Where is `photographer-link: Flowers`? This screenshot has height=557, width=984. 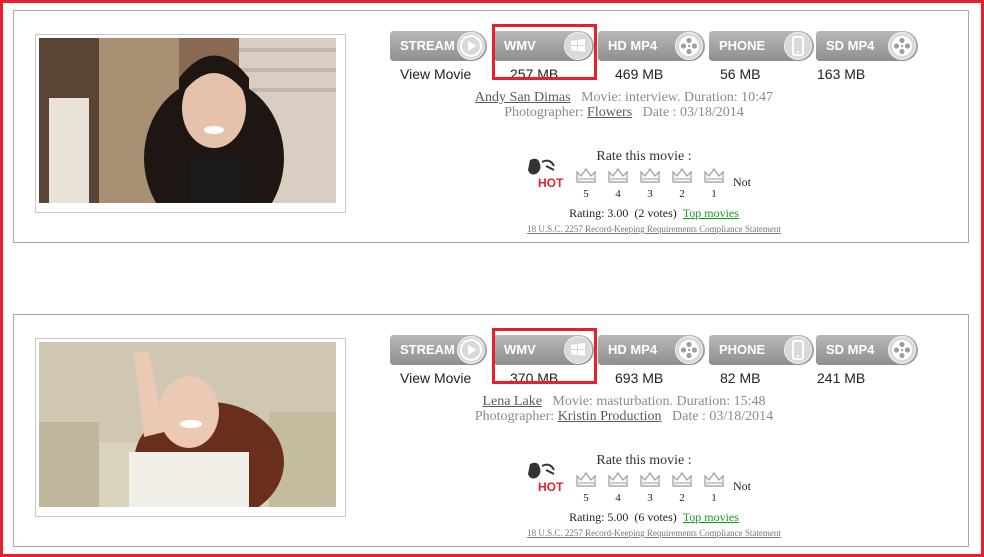 photographer-link: Flowers is located at coordinates (609, 112).